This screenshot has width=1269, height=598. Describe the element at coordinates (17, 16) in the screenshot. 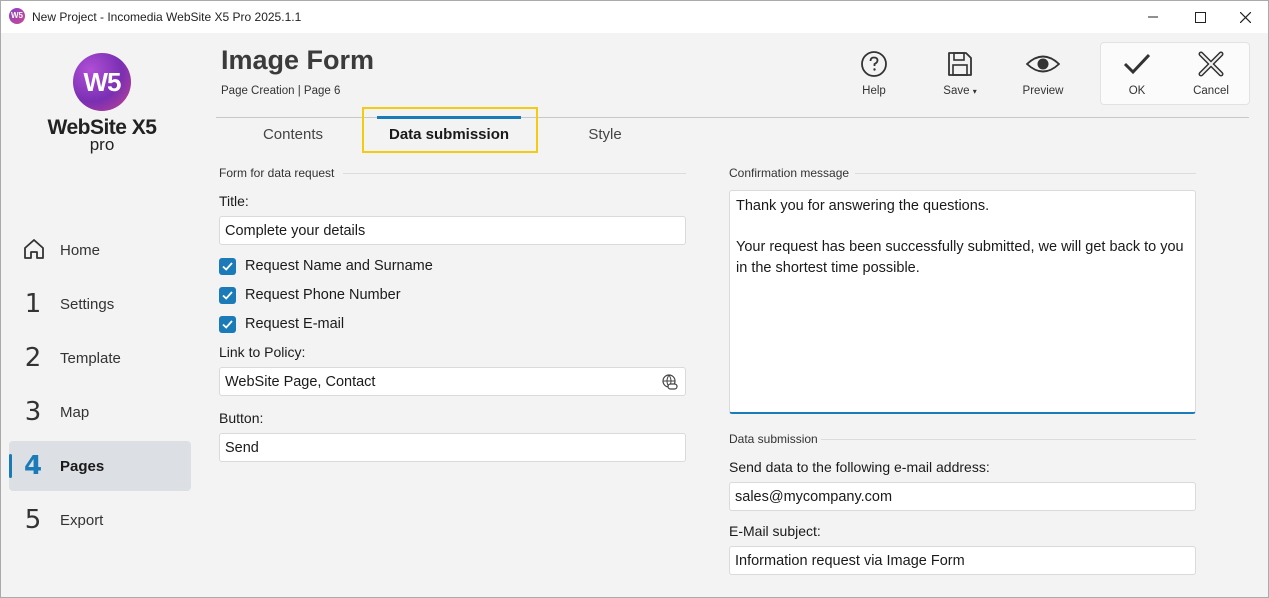

I see `app-icon: W5` at that location.